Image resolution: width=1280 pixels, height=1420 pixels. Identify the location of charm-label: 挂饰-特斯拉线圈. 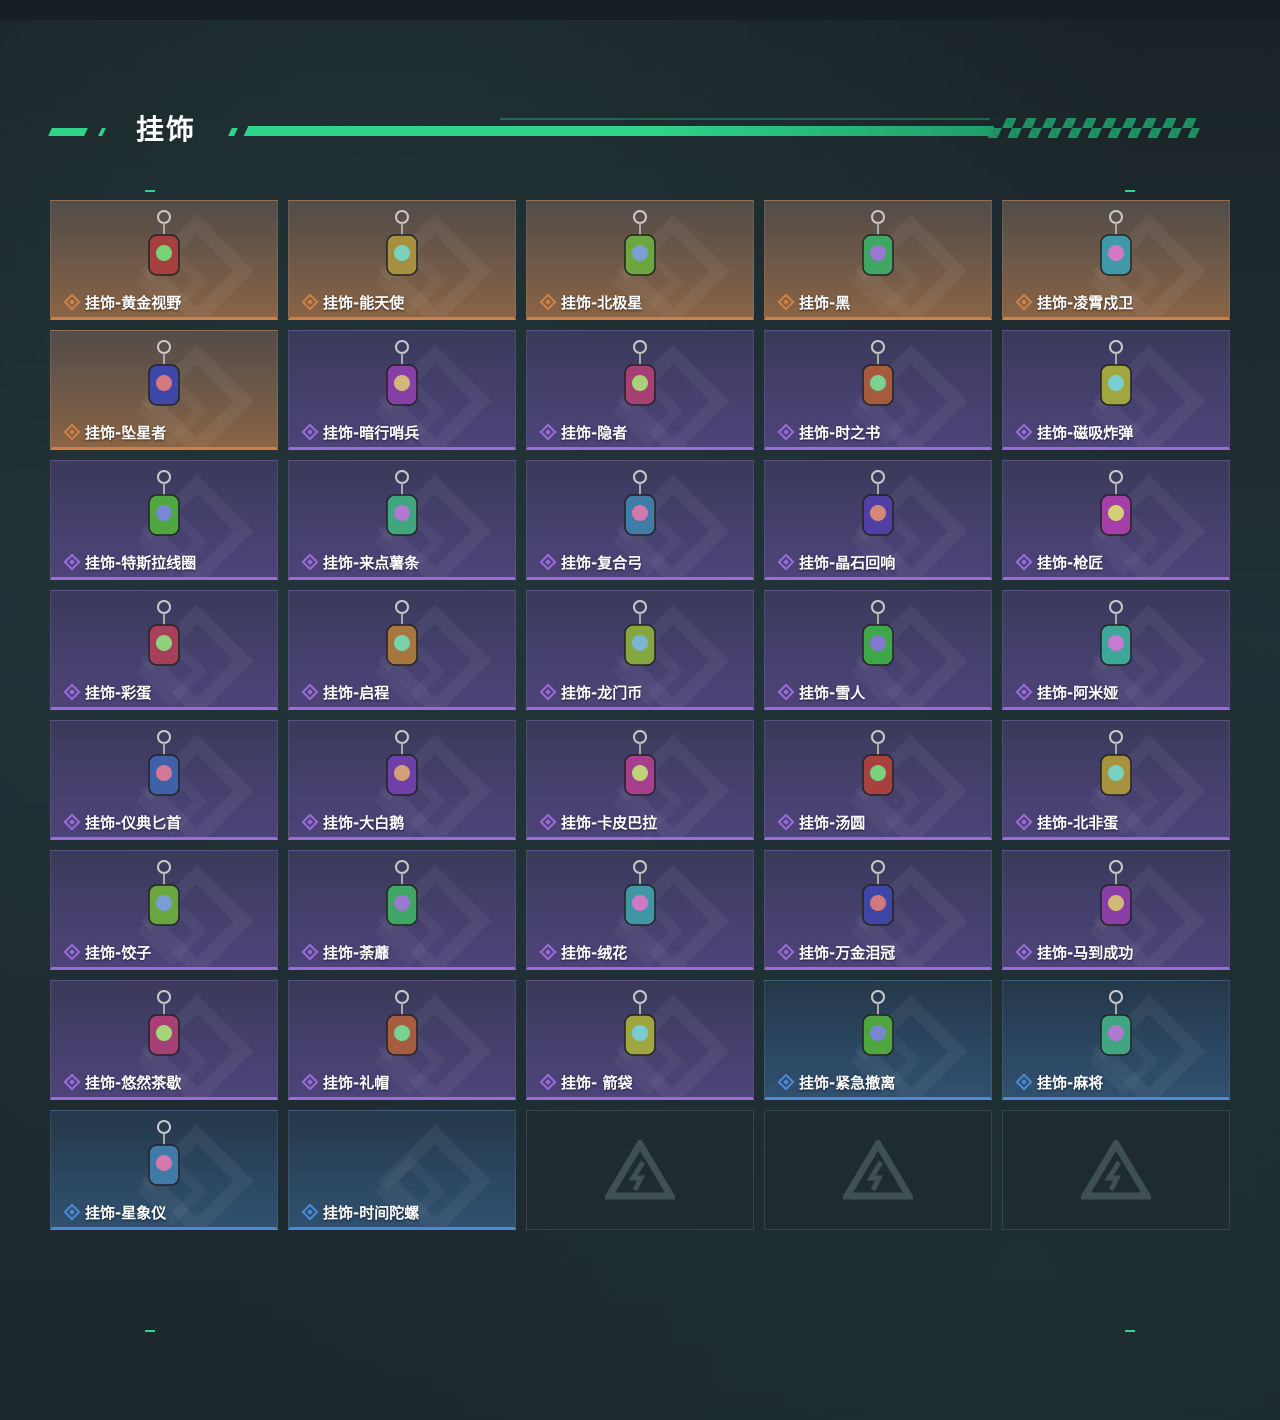
(129, 562).